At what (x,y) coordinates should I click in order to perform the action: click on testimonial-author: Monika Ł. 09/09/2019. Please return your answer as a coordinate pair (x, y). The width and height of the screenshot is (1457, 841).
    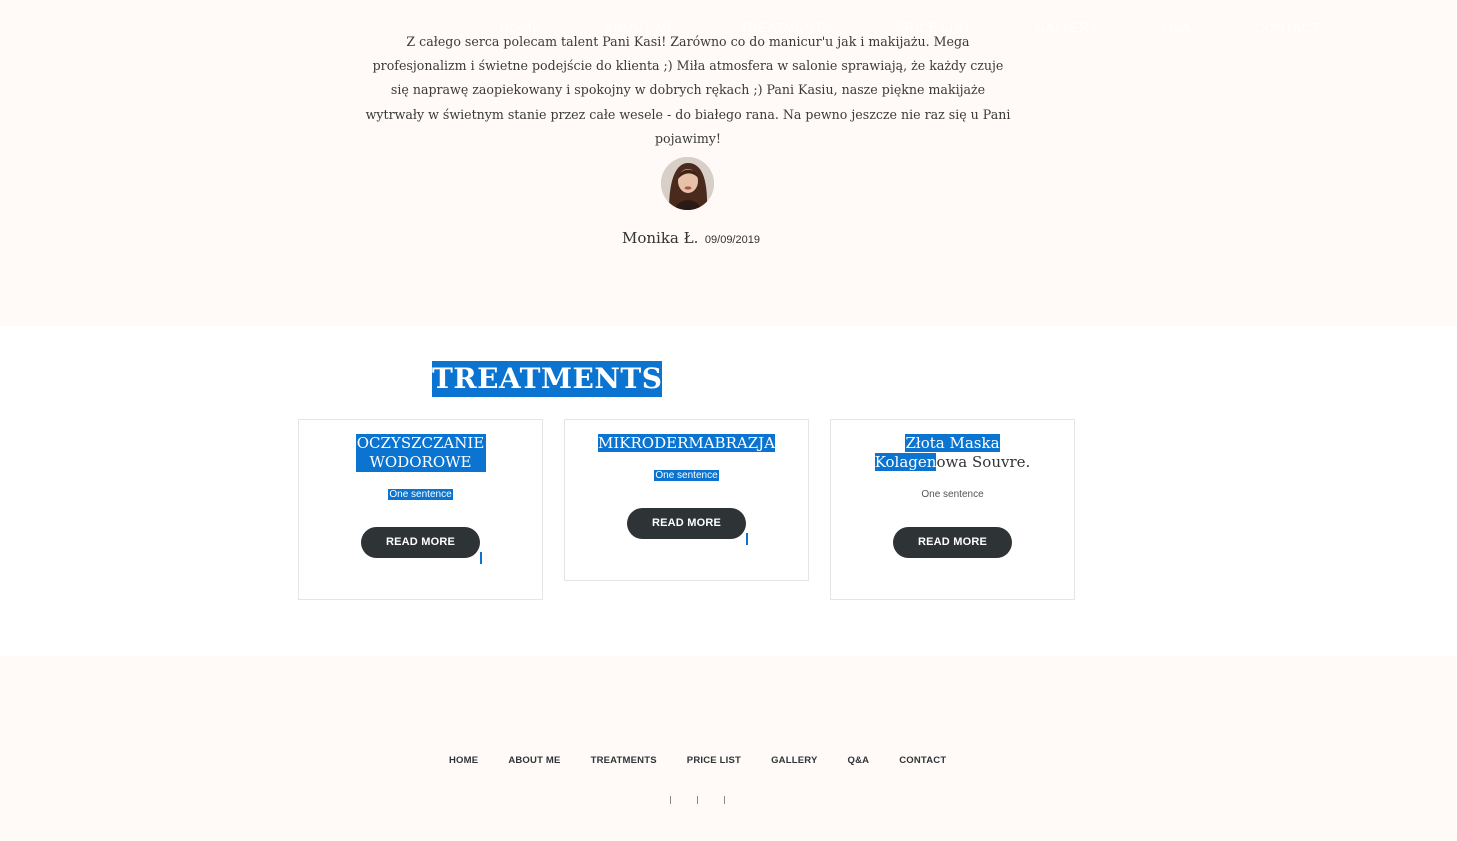
    Looking at the image, I should click on (691, 238).